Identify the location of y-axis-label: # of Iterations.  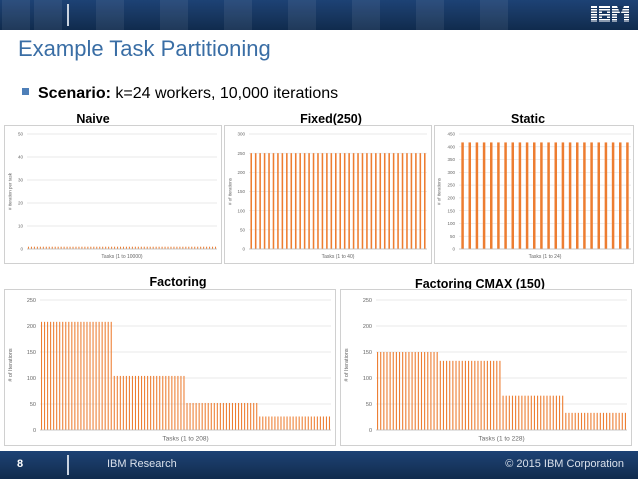
(347, 365).